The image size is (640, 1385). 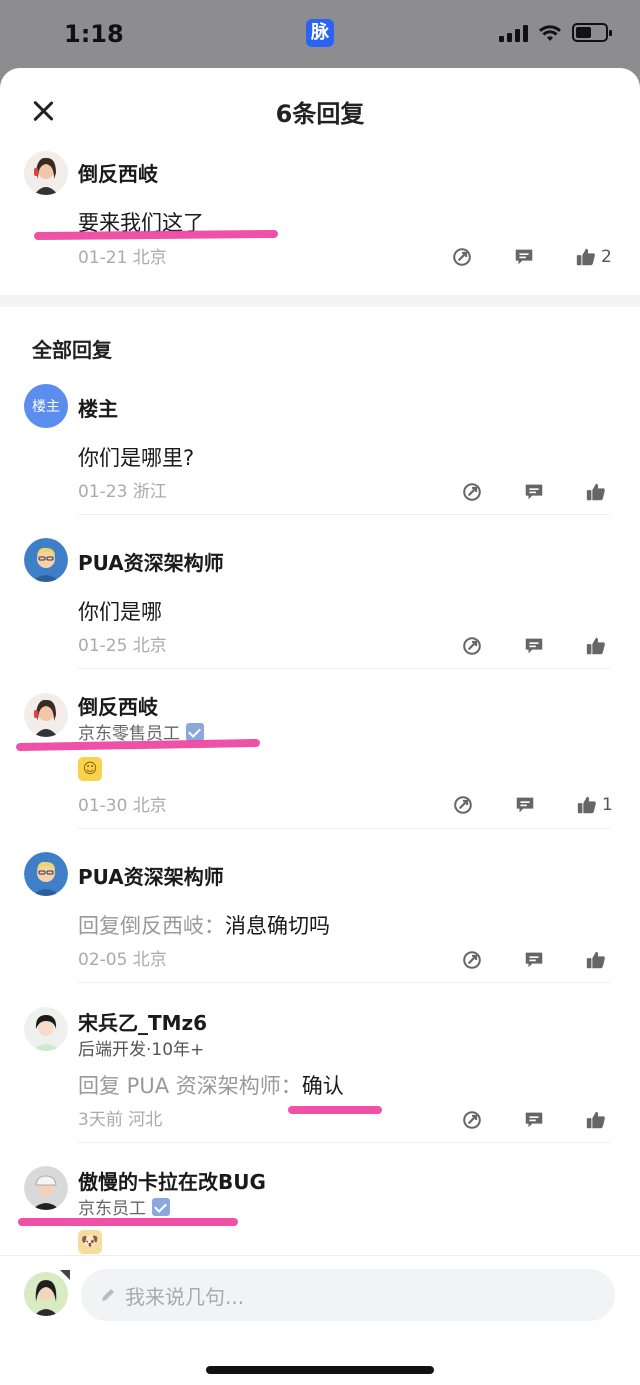 I want to click on reply-body: 消息确切吗, so click(x=277, y=926).